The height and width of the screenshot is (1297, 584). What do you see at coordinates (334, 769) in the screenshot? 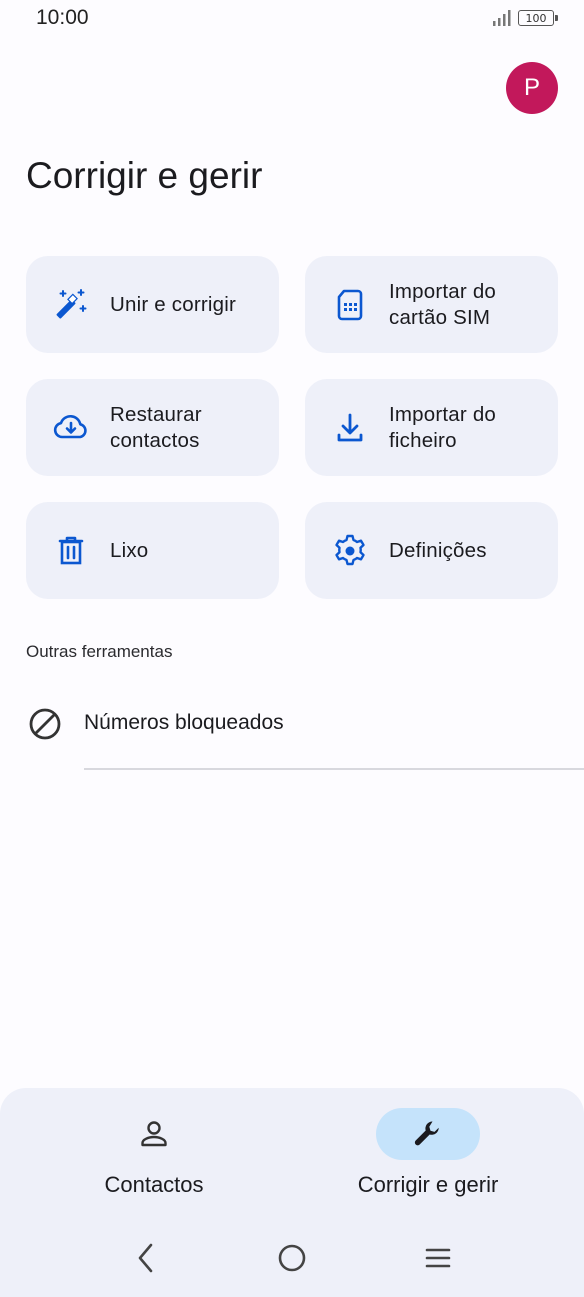
I see `list-divider` at bounding box center [334, 769].